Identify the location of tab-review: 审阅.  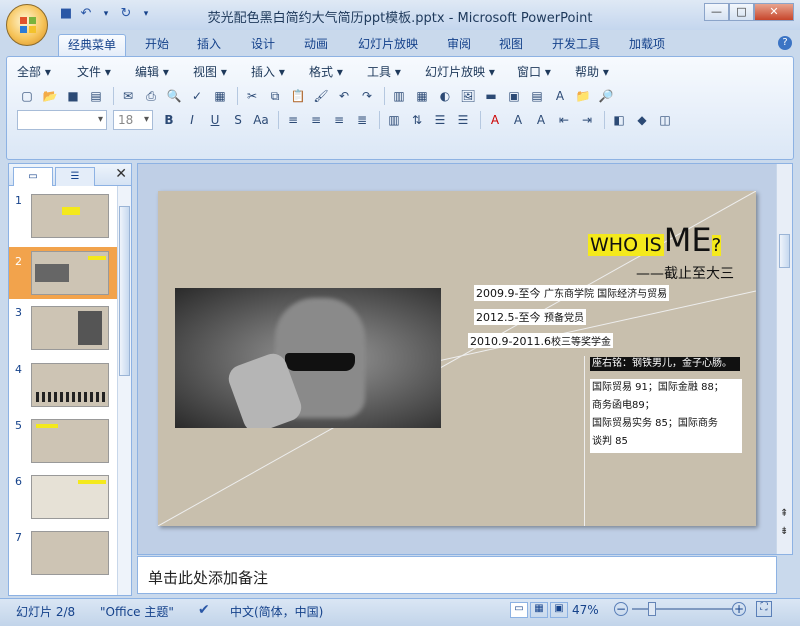
(459, 45).